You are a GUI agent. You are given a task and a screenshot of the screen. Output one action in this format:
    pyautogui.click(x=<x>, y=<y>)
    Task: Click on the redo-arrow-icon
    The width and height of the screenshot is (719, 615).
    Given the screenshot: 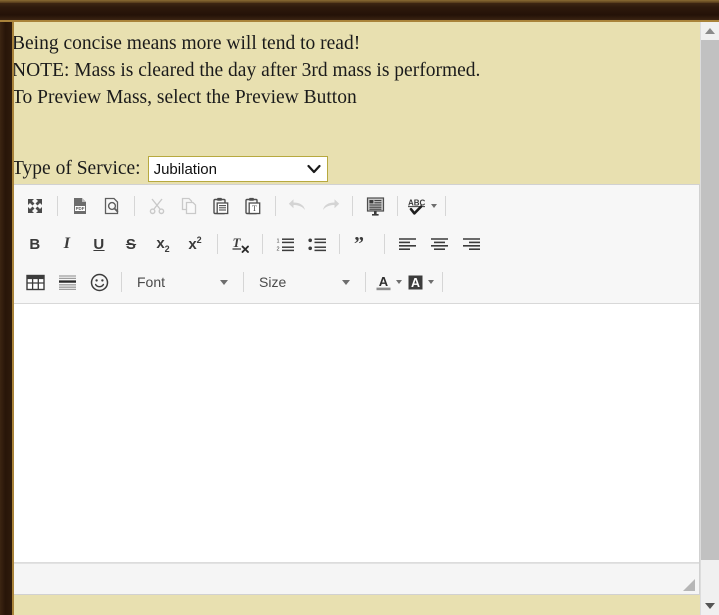 What is the action you would take?
    pyautogui.click(x=330, y=206)
    